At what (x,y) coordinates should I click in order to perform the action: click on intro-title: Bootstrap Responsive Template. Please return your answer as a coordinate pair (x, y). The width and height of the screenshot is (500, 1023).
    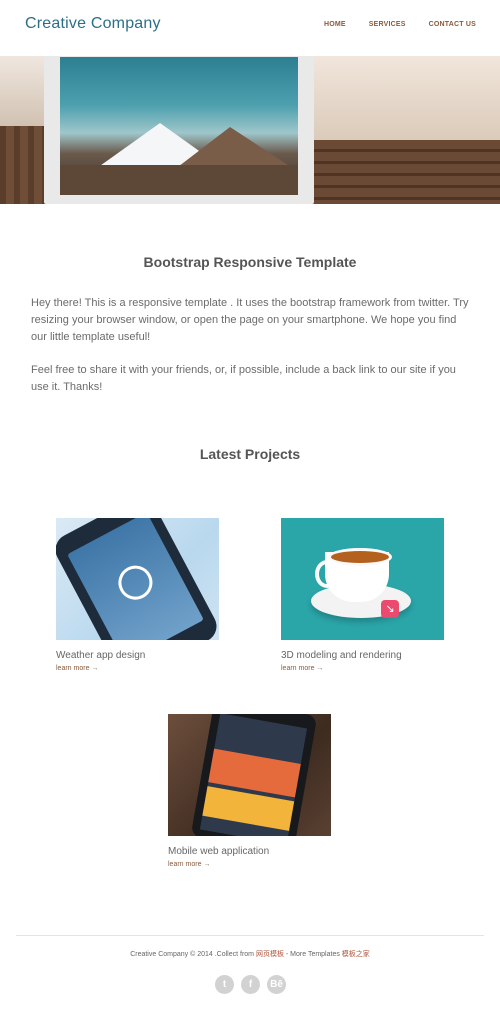
    Looking at the image, I should click on (250, 262).